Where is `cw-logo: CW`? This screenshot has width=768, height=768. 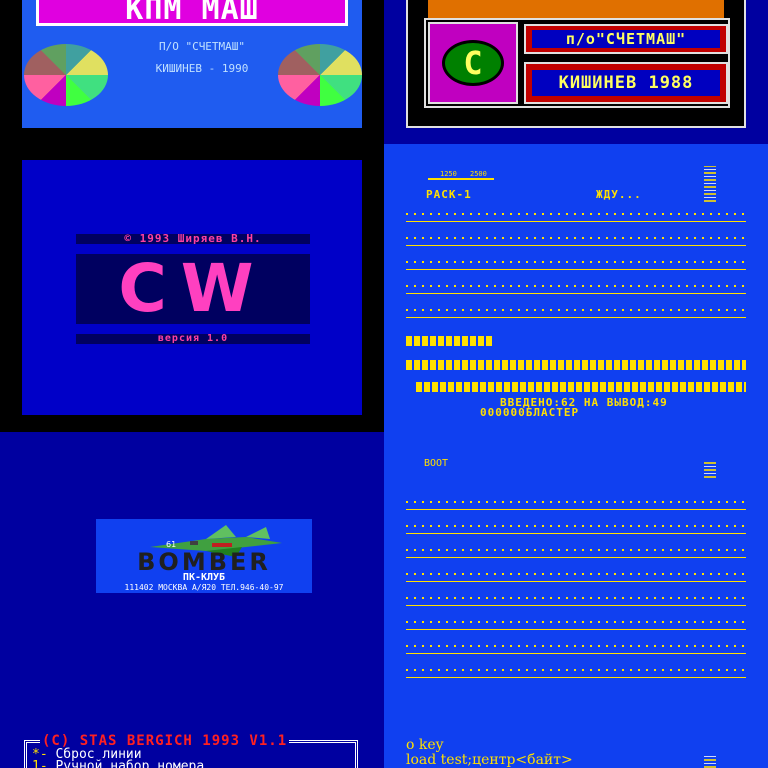 cw-logo: CW is located at coordinates (193, 288).